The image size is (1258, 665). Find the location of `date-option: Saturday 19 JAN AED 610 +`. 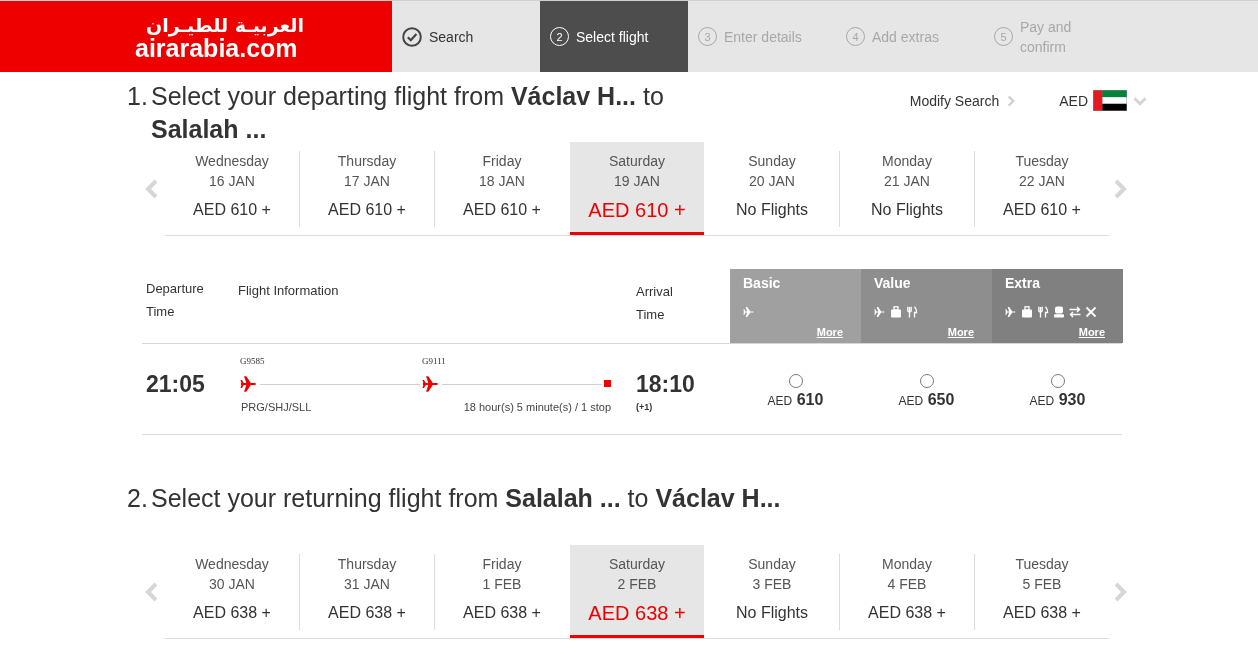

date-option: Saturday 19 JAN AED 610 + is located at coordinates (637, 188).